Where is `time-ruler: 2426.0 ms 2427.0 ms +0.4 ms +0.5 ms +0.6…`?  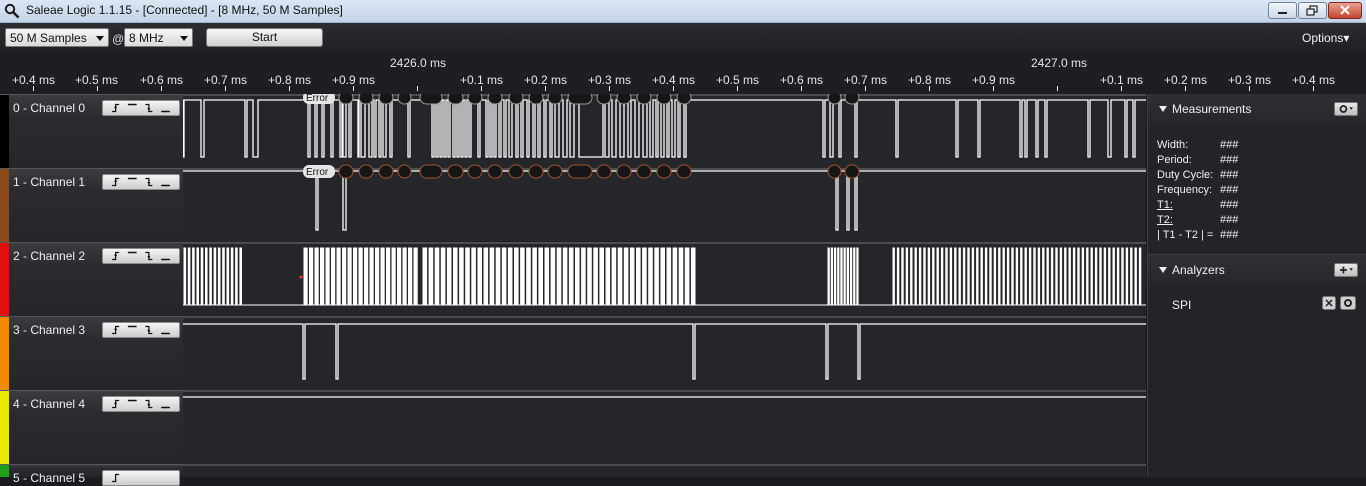
time-ruler: 2426.0 ms 2427.0 ms +0.4 ms +0.5 ms +0.6… is located at coordinates (683, 73).